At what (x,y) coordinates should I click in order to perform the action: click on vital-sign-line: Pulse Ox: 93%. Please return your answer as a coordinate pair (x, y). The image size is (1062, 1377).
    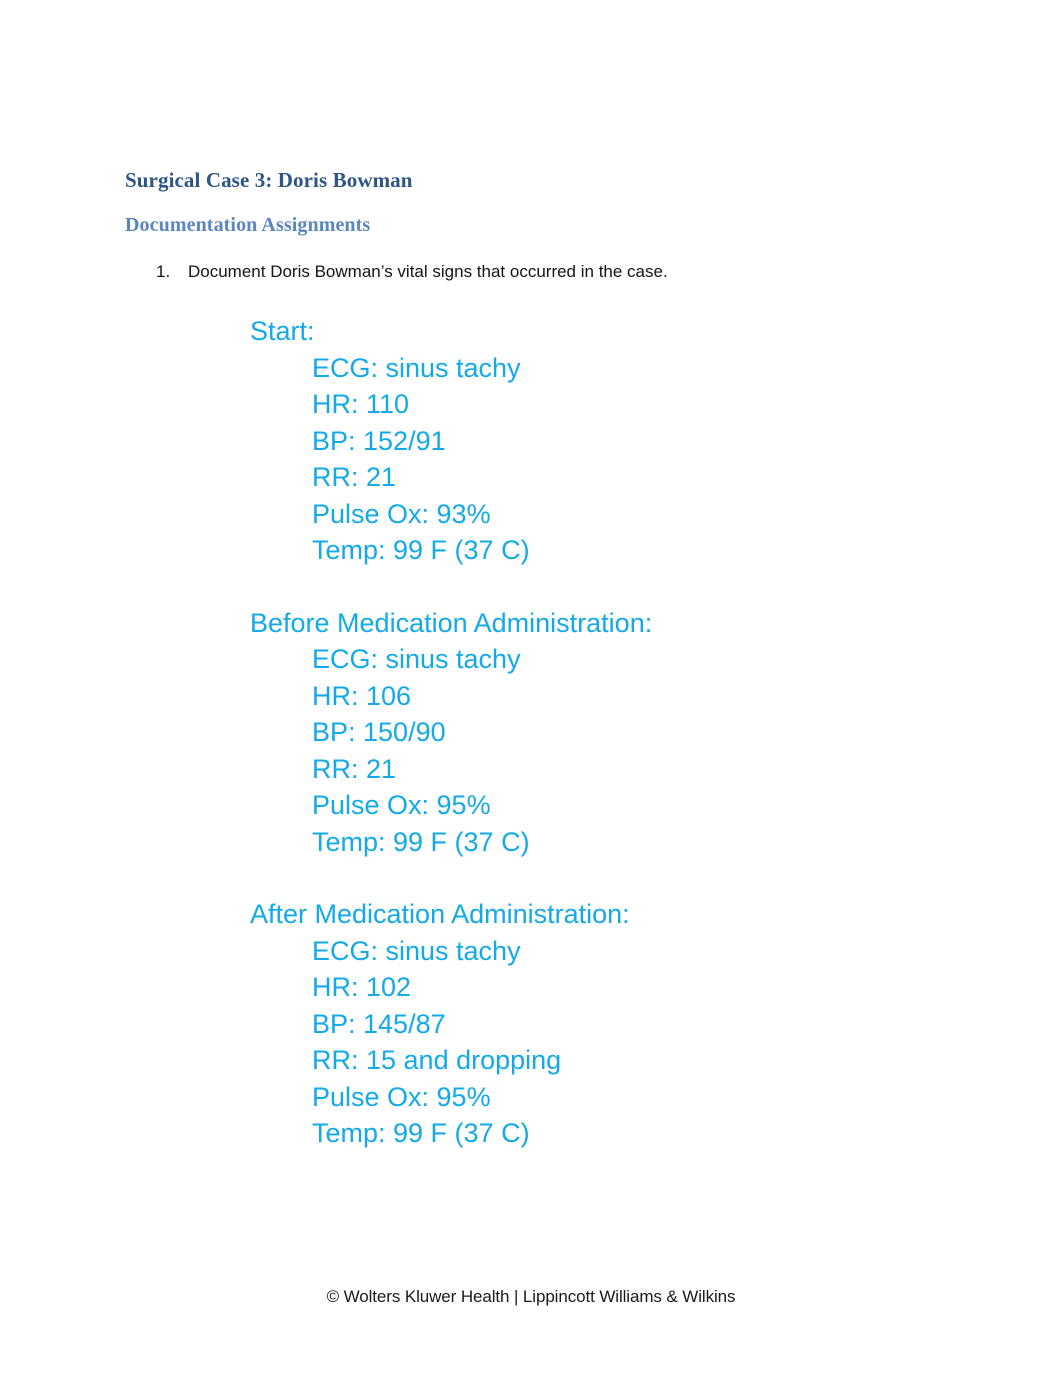
    Looking at the image, I should click on (401, 513).